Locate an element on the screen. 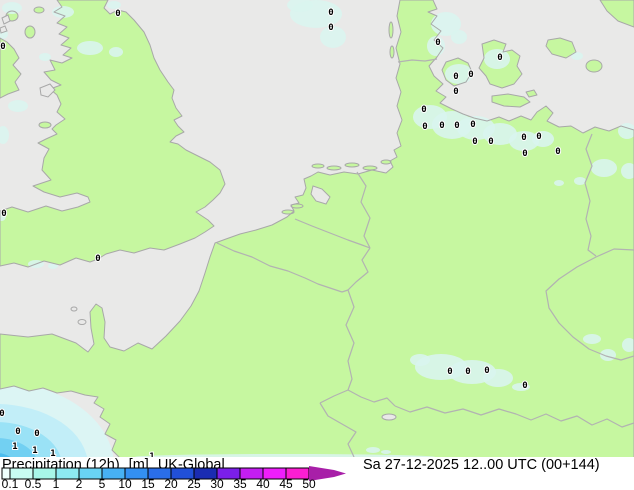 The width and height of the screenshot is (634, 490). lake-constance is located at coordinates (389, 417).